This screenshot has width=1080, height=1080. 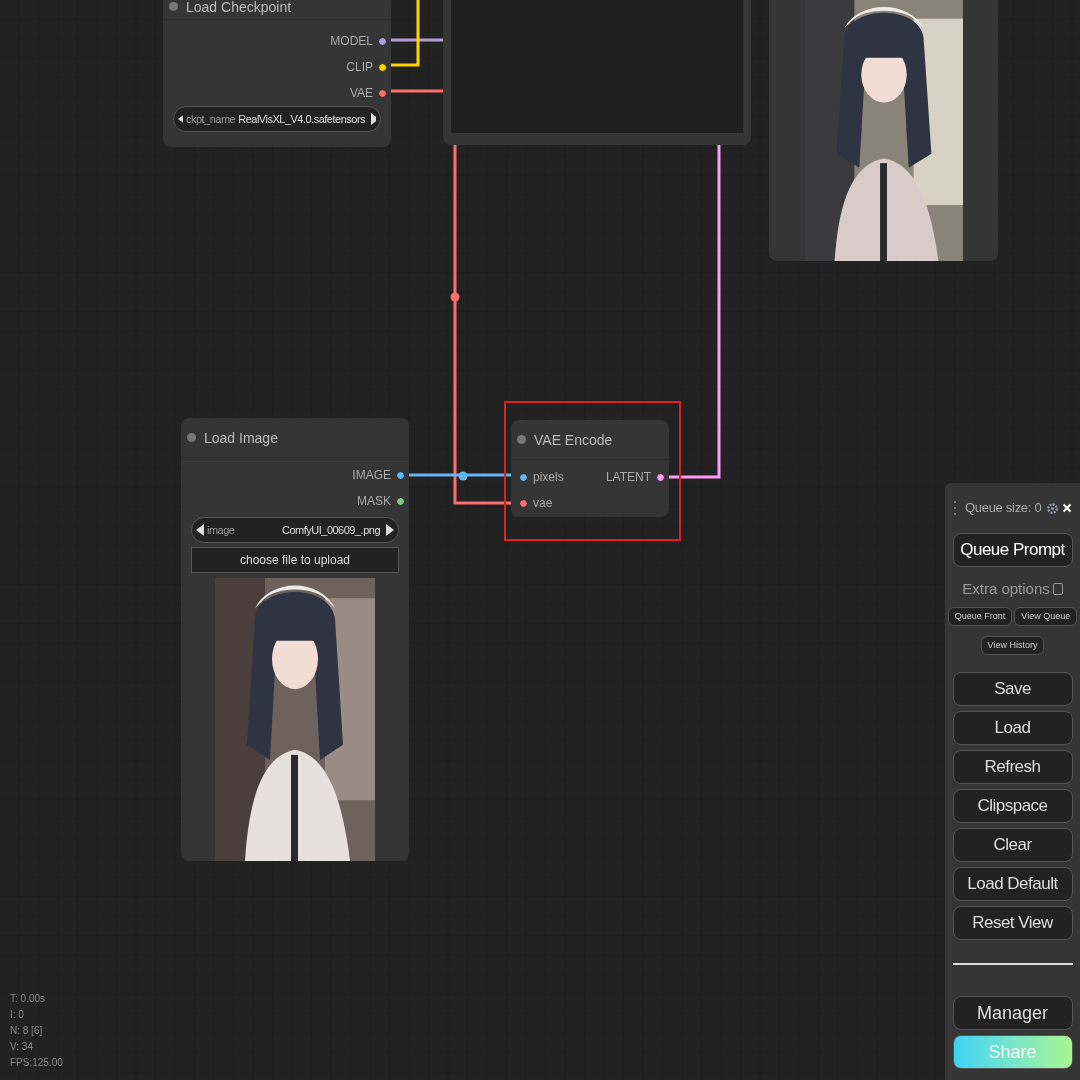 I want to click on stats-text: FPS:125.00, so click(x=36, y=1063).